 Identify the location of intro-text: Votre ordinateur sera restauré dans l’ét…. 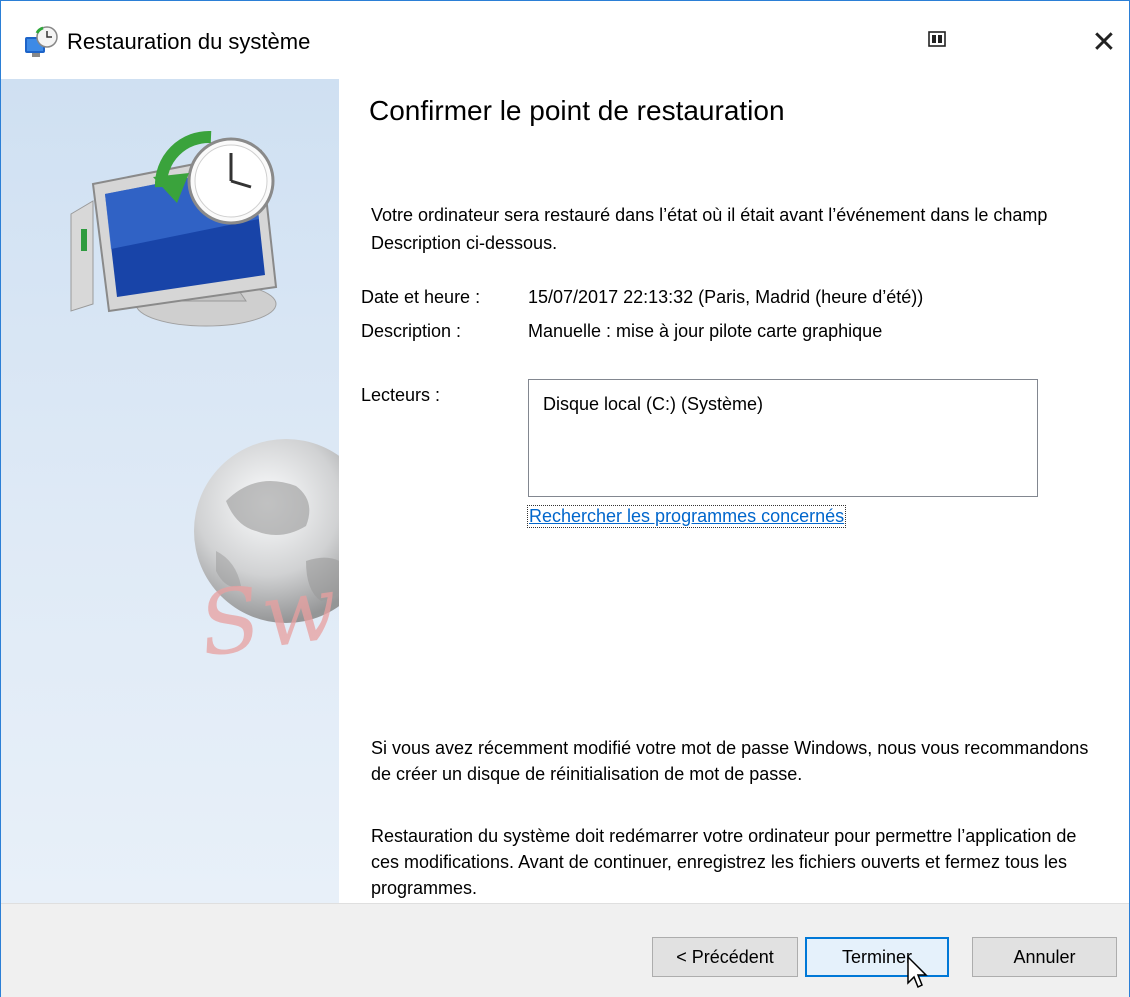
(709, 229).